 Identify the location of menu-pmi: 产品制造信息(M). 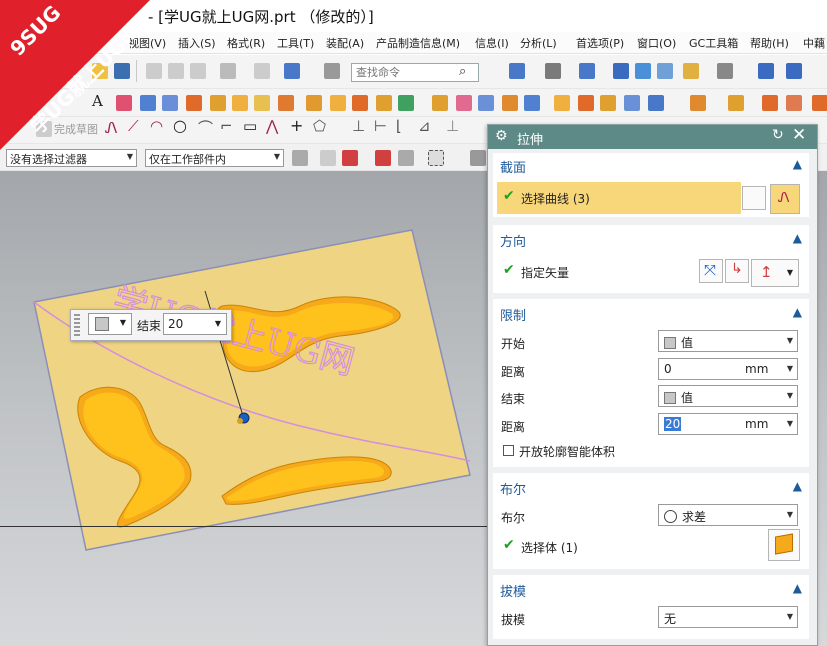
(418, 43).